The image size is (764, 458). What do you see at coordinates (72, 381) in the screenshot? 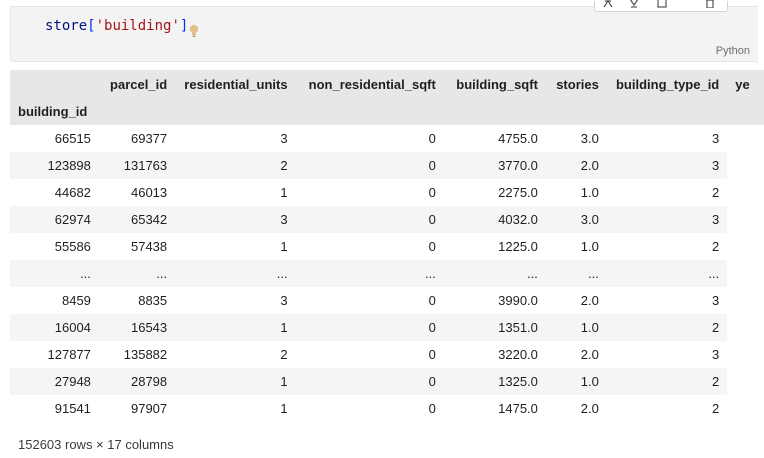
I see `row-index-cell: 27948` at bounding box center [72, 381].